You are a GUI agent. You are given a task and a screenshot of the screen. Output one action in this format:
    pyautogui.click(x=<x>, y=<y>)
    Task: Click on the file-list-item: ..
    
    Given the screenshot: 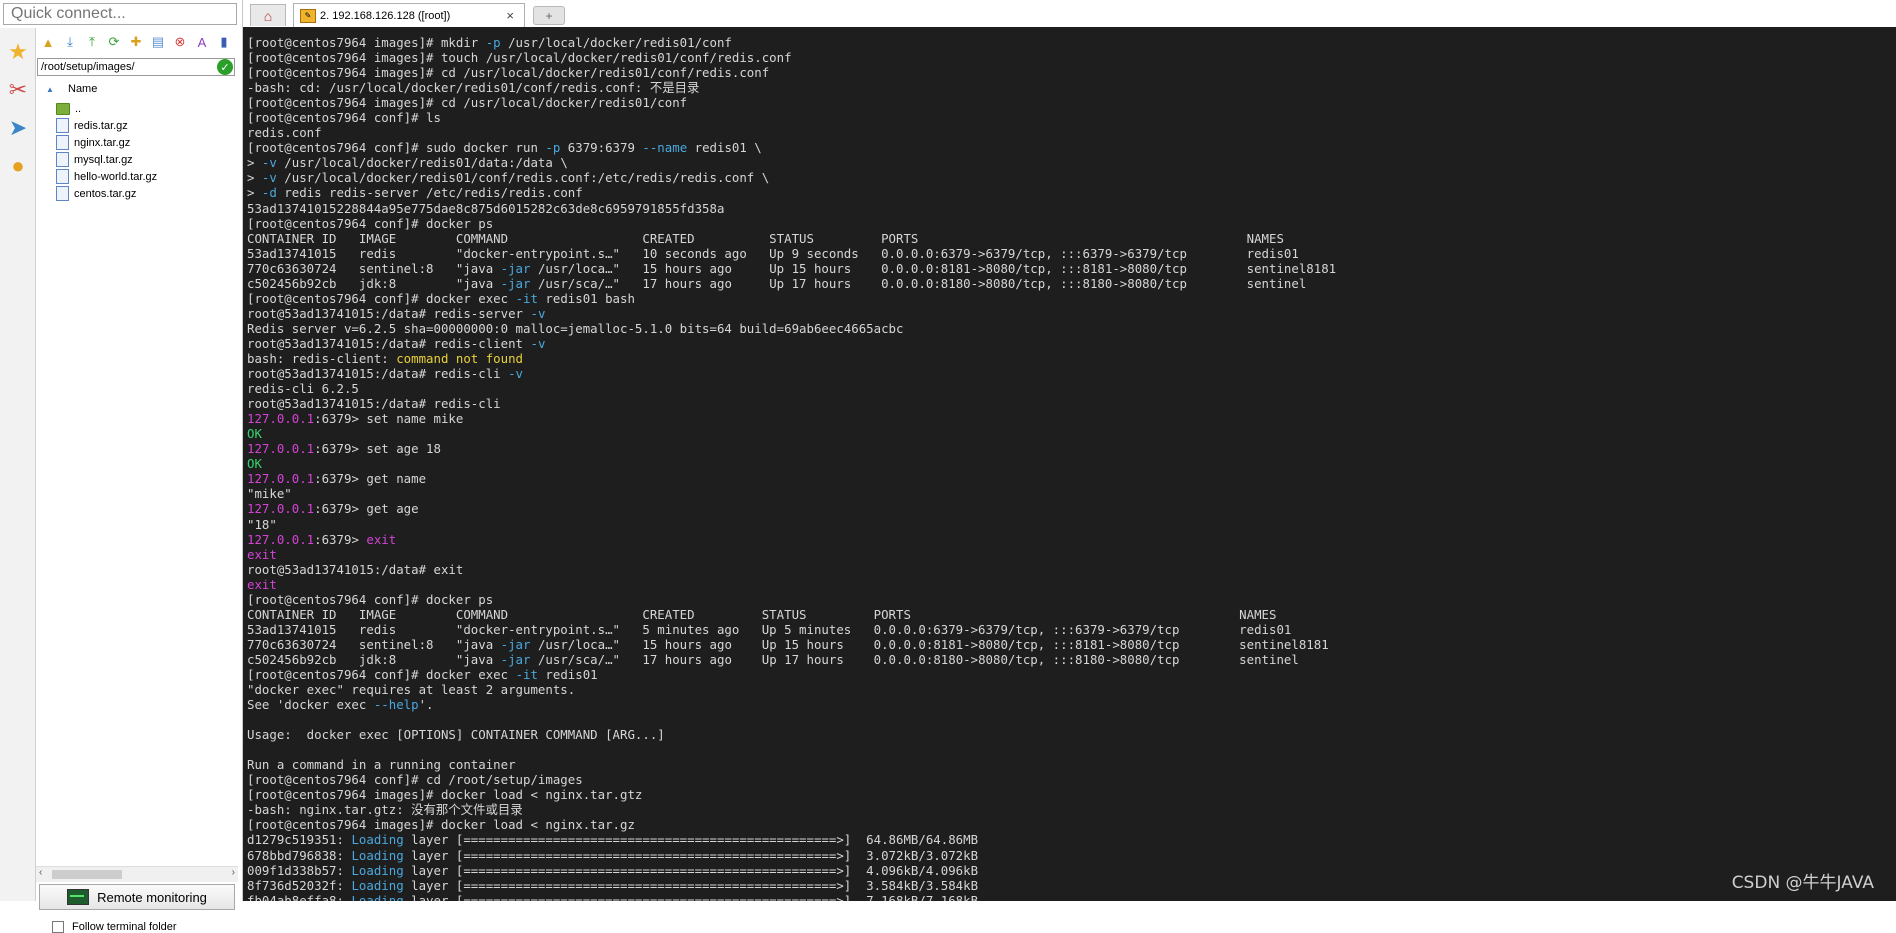 What is the action you would take?
    pyautogui.click(x=146, y=108)
    